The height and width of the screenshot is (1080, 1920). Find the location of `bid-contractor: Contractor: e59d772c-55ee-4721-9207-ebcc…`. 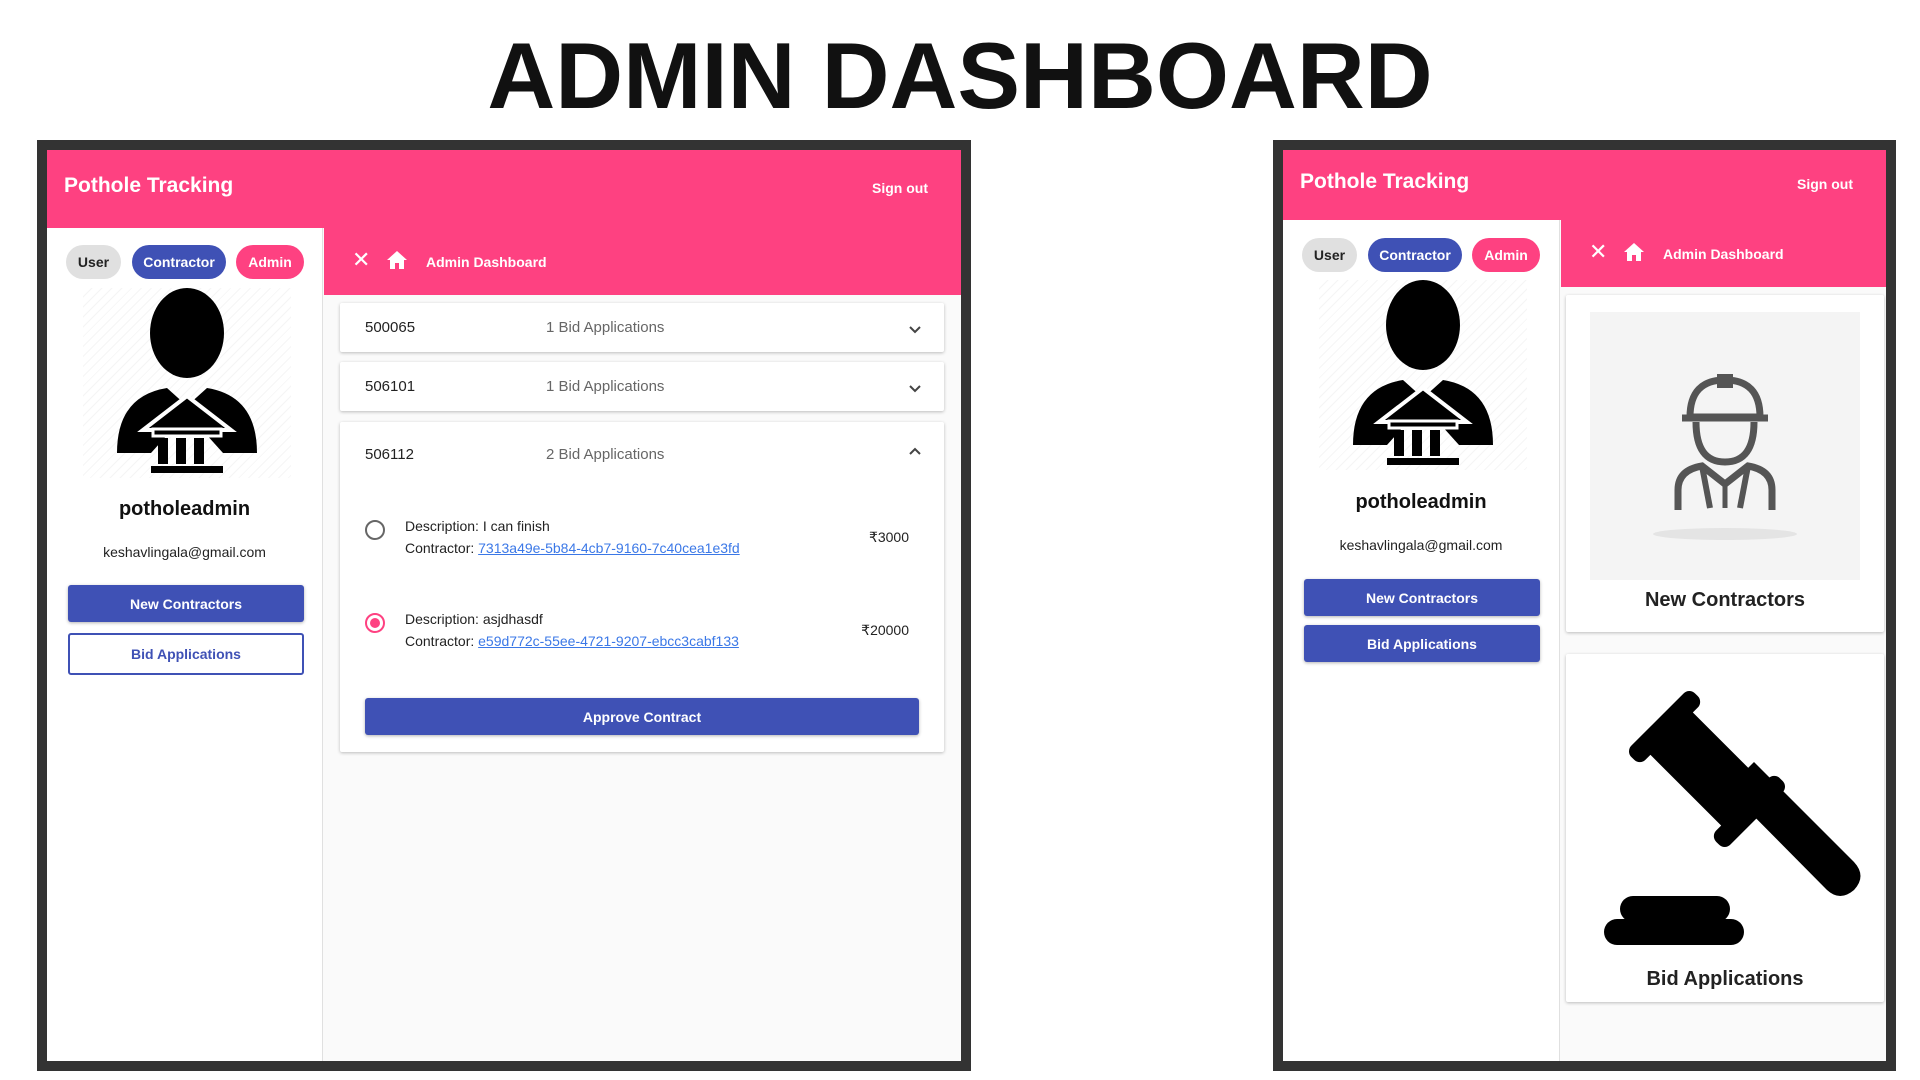

bid-contractor: Contractor: e59d772c-55ee-4721-9207-ebcc… is located at coordinates (572, 641).